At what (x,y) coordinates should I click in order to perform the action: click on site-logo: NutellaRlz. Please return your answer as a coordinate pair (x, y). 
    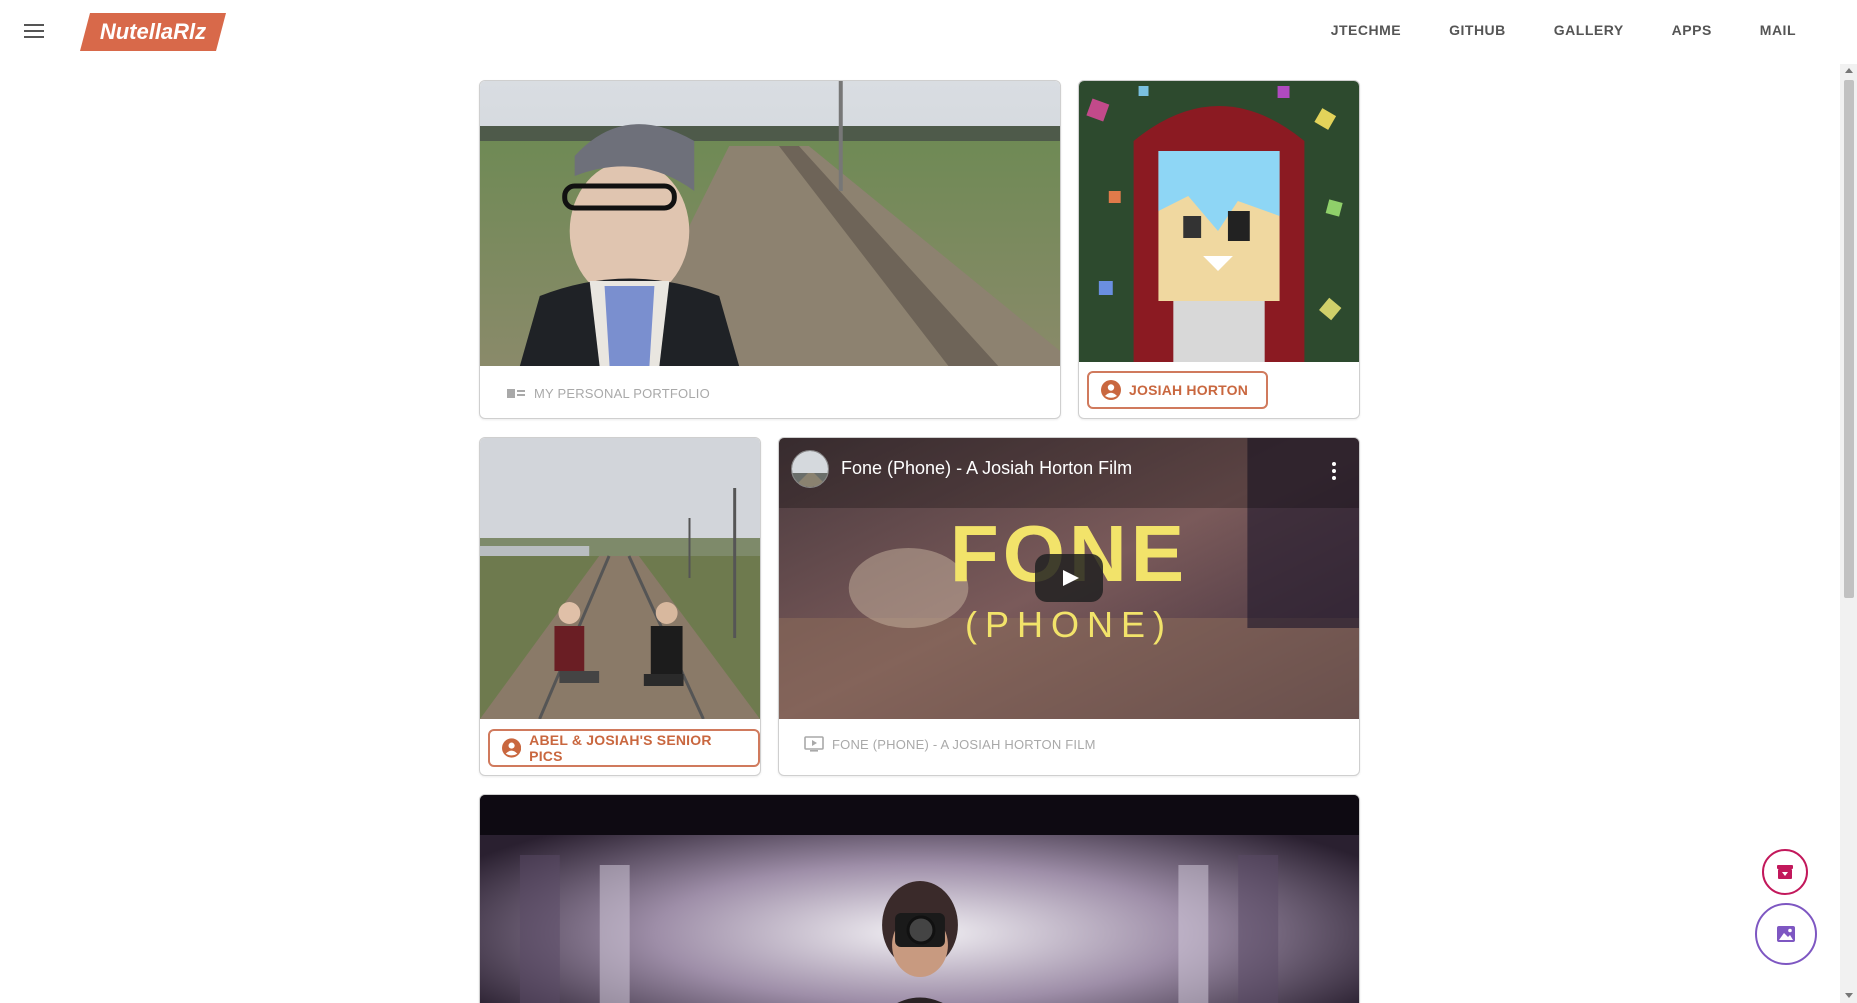
    Looking at the image, I should click on (153, 32).